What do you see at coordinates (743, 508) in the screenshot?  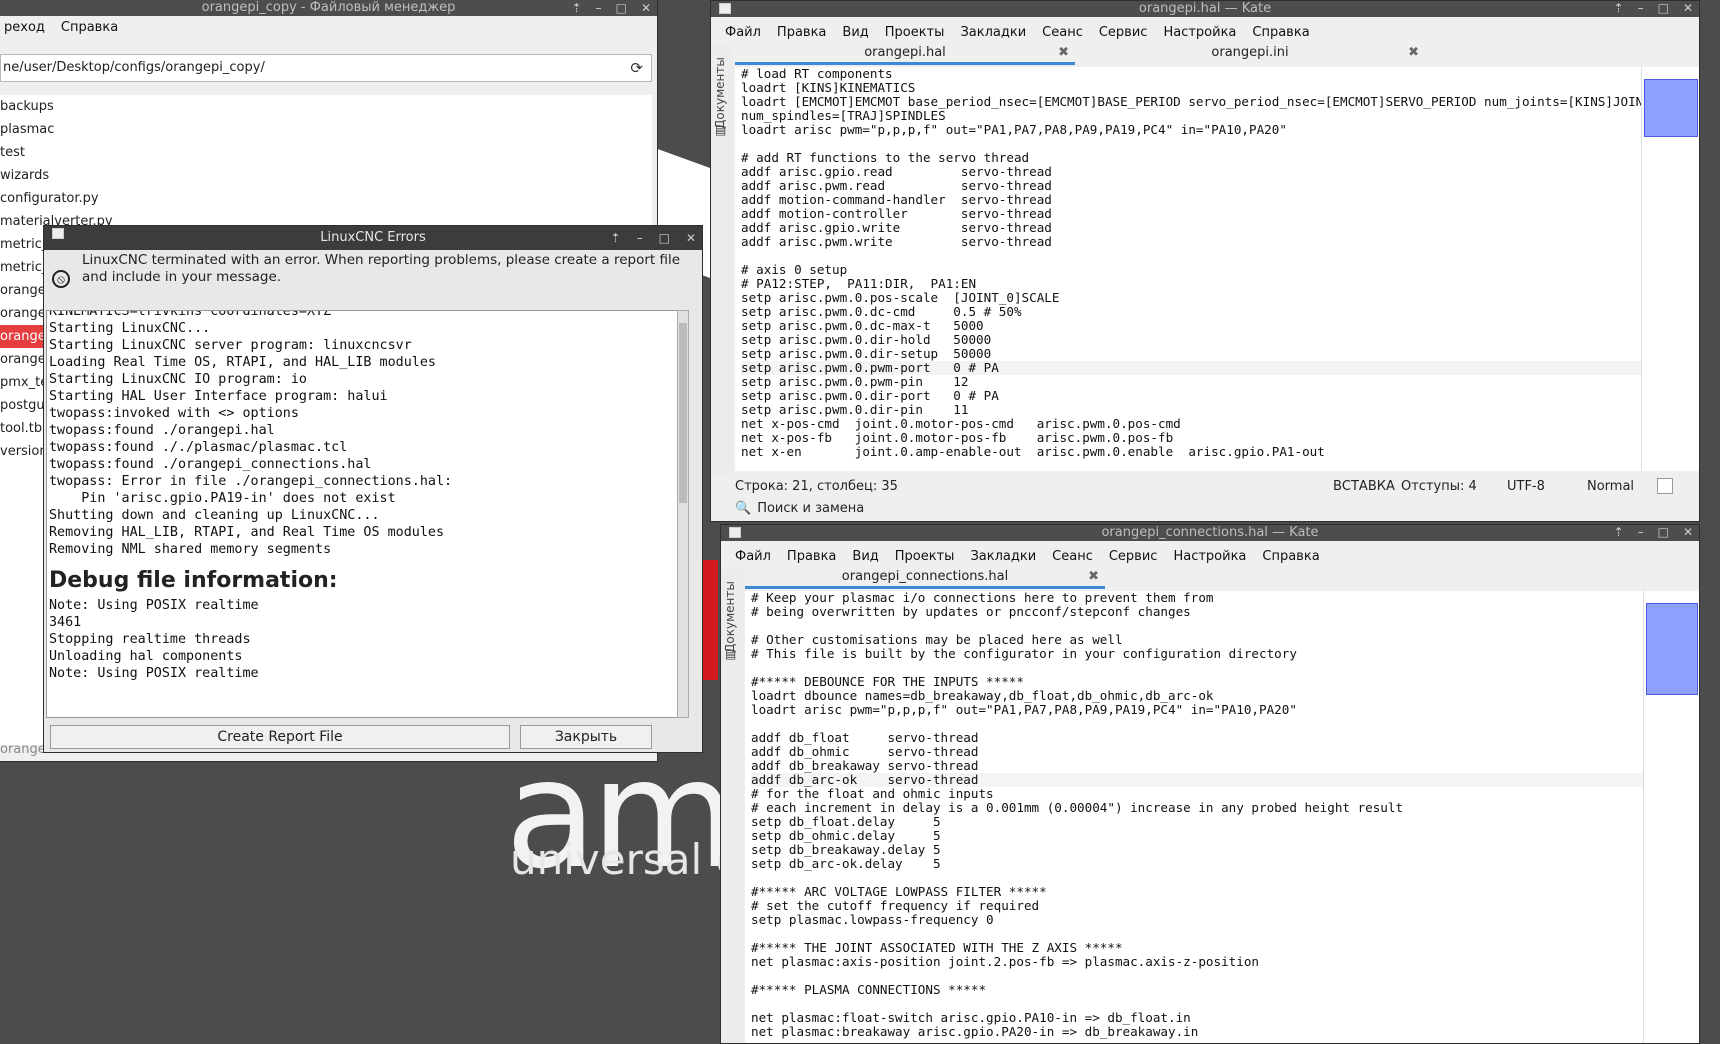 I see `search-icon: 🔍` at bounding box center [743, 508].